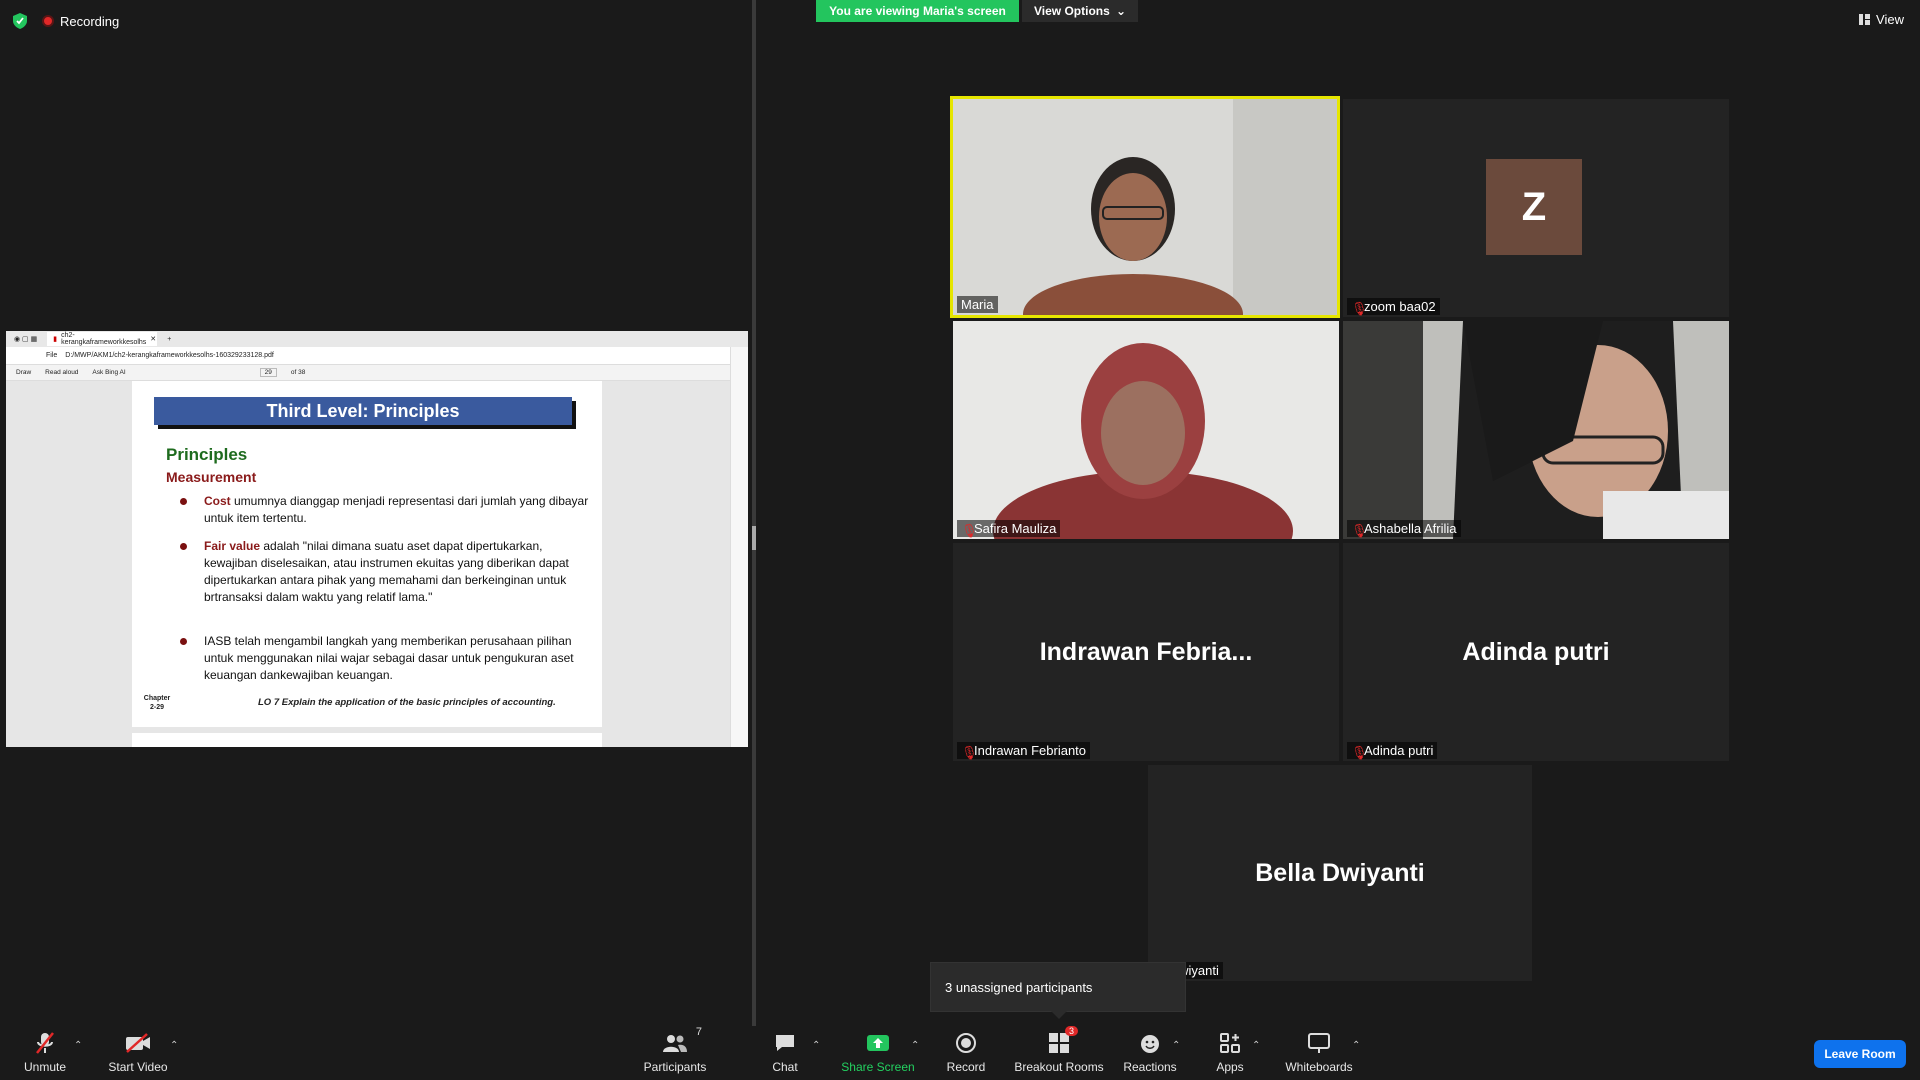 The height and width of the screenshot is (1080, 1920). What do you see at coordinates (966, 1053) in the screenshot?
I see `record-button: Record` at bounding box center [966, 1053].